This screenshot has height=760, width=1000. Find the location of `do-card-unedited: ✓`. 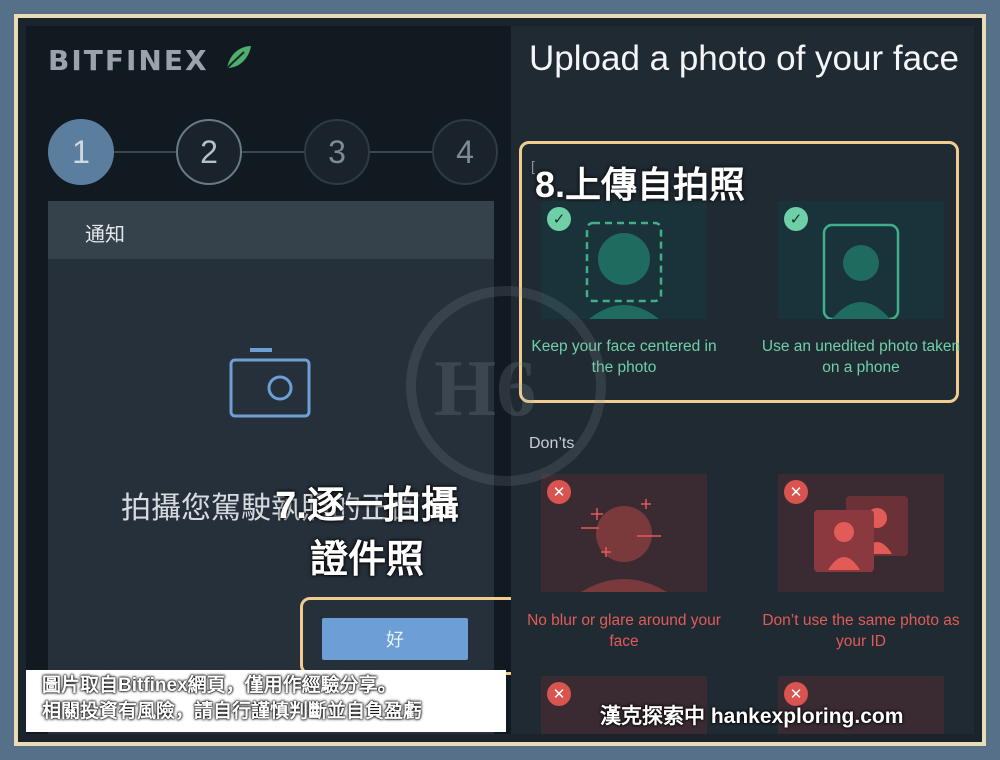

do-card-unedited: ✓ is located at coordinates (861, 261).